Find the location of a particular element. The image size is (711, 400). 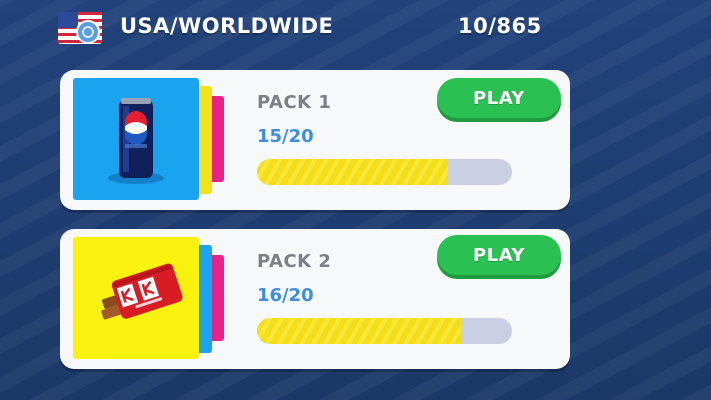

pack-progress-text: 15/20 is located at coordinates (285, 136).